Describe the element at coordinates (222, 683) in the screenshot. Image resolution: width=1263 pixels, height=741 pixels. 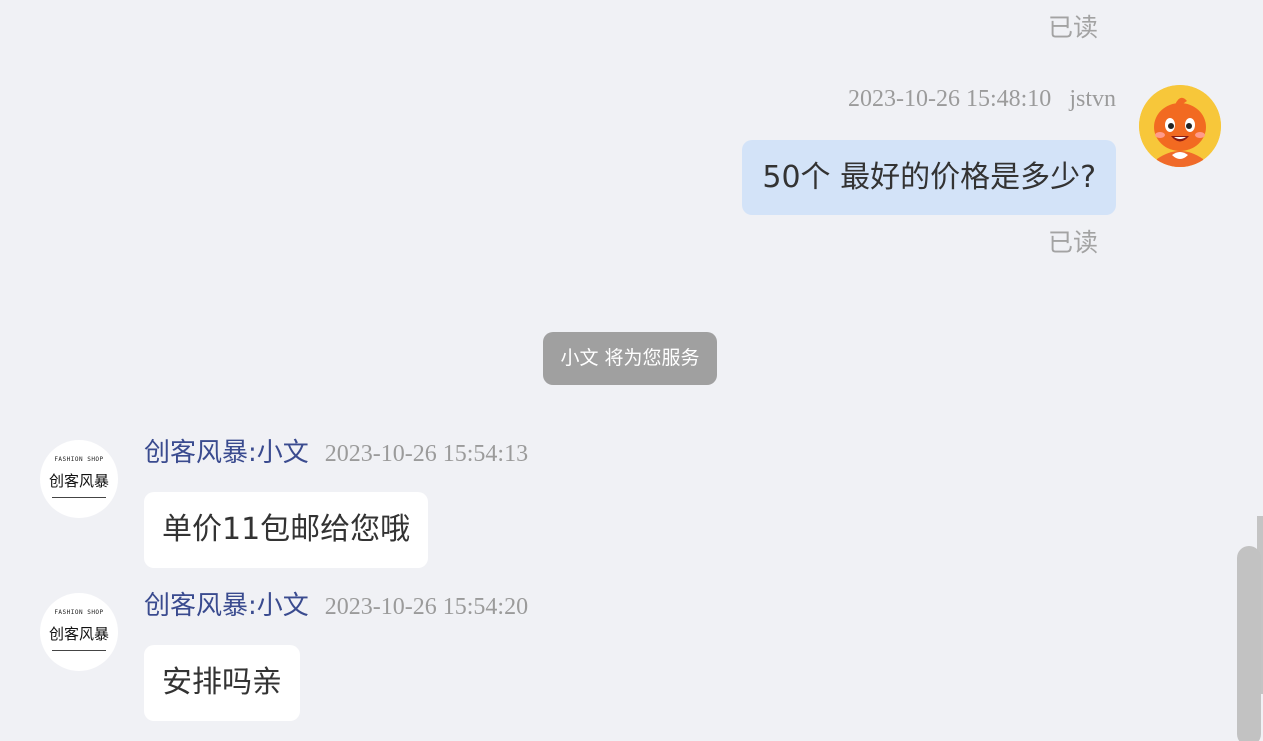
I see `incoming-message-bubble: 安排吗亲` at that location.